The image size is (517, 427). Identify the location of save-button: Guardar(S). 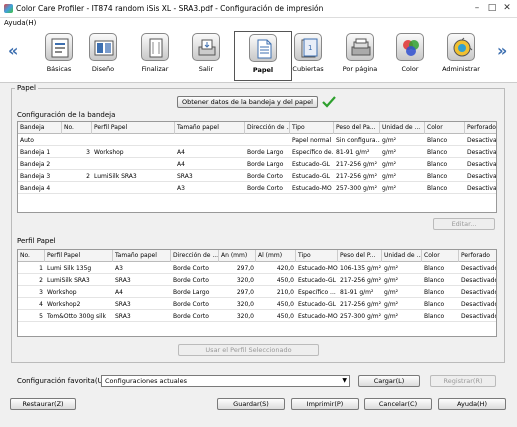
(251, 404).